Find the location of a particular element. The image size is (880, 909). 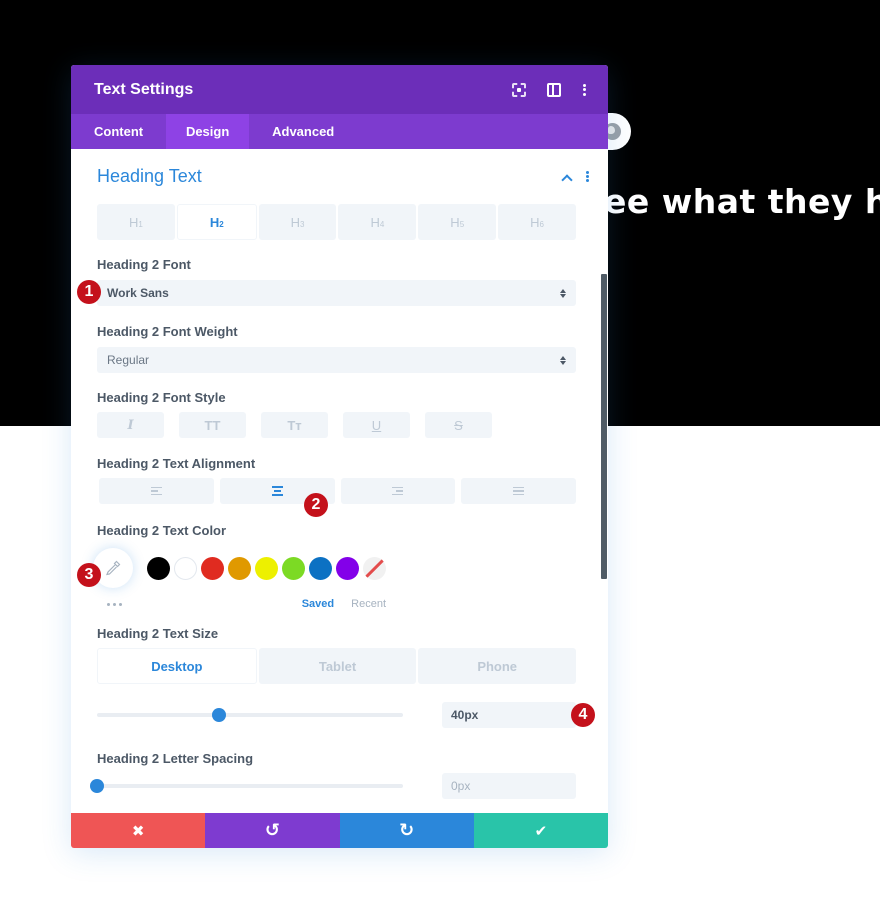

heading-tab-h3: H3 is located at coordinates (297, 222).